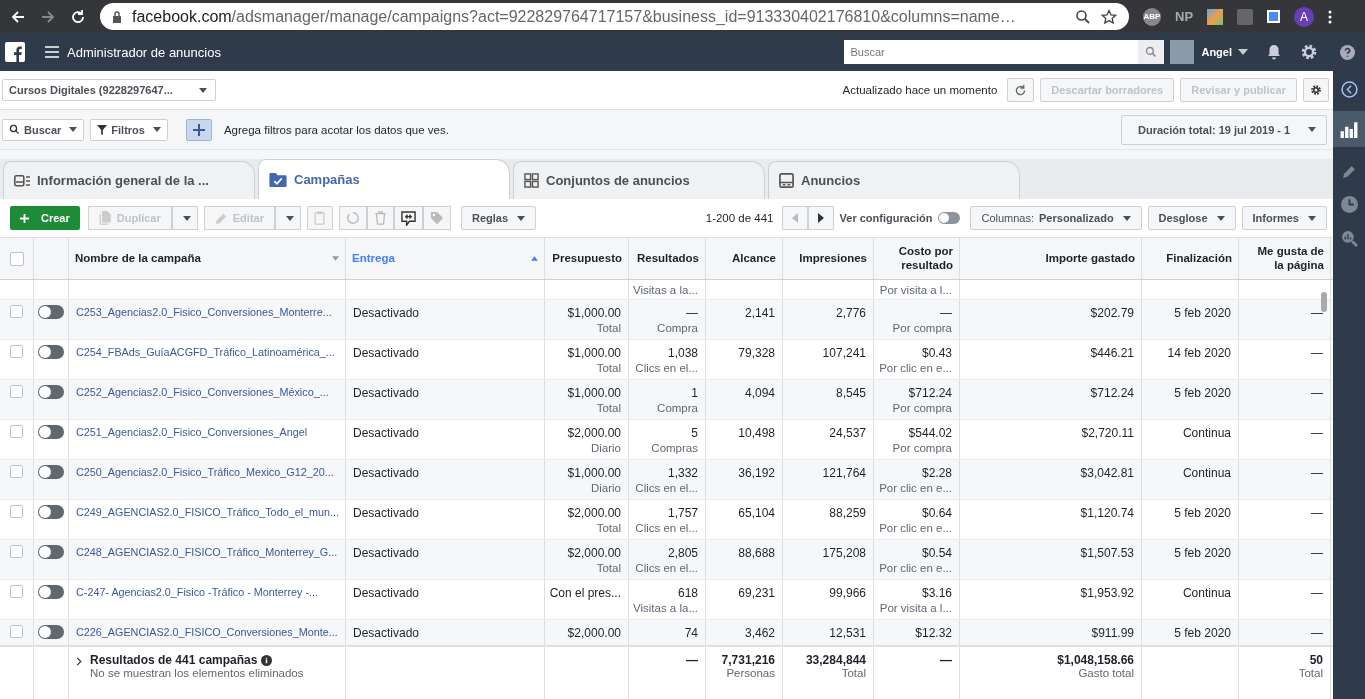 The width and height of the screenshot is (1365, 699). What do you see at coordinates (79, 661) in the screenshot?
I see `expand-icon` at bounding box center [79, 661].